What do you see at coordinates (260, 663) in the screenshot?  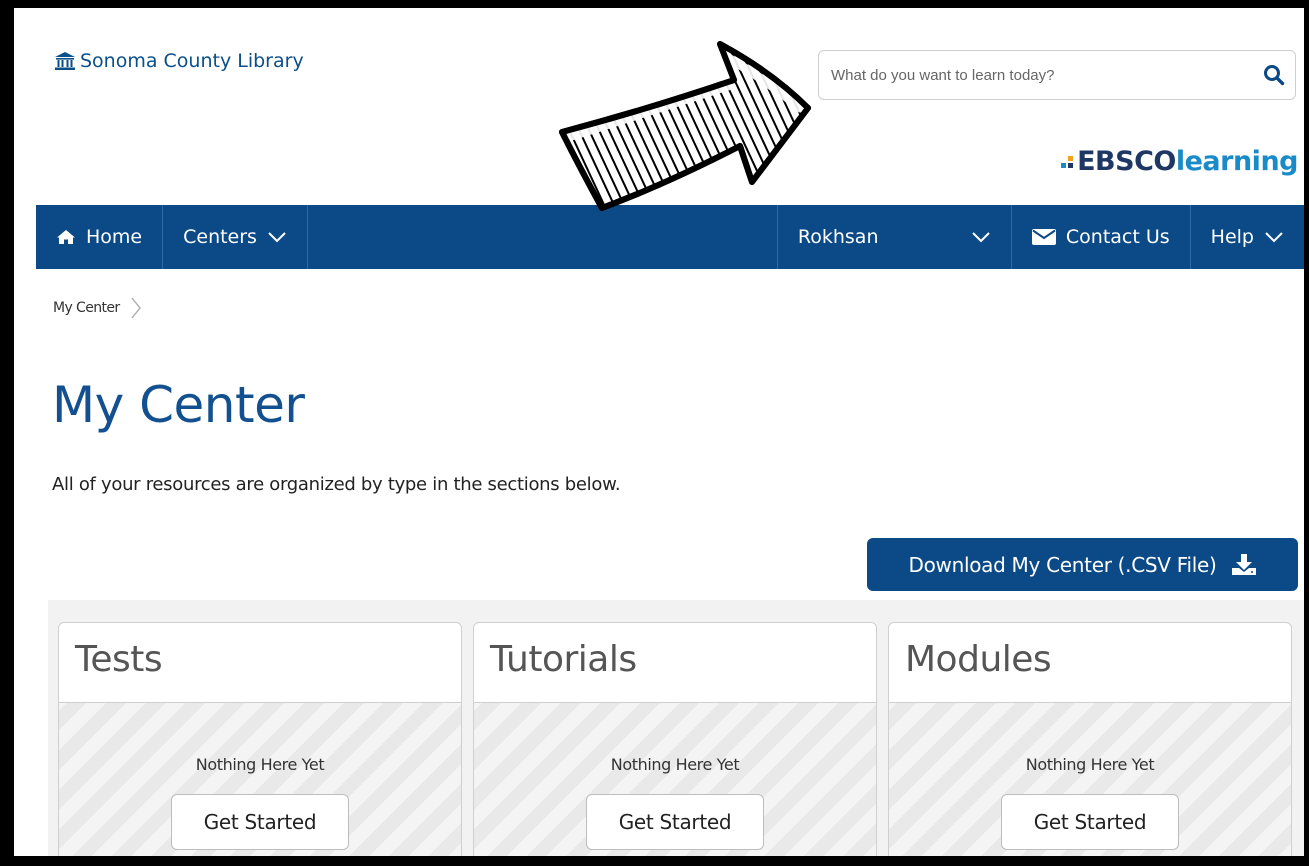 I see `card-title: Tests` at bounding box center [260, 663].